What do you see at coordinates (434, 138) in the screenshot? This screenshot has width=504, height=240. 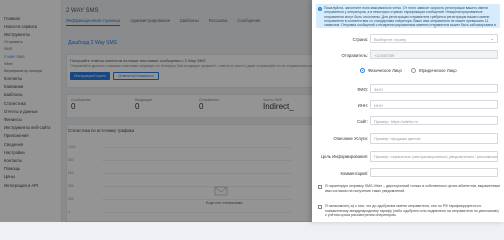 I see `description-textarea: Пример: продажа цветов` at bounding box center [434, 138].